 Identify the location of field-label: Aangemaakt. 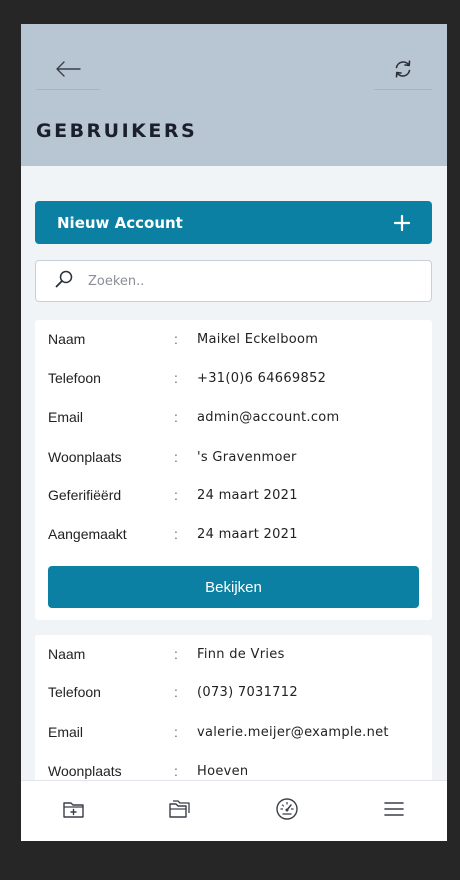
(87, 534).